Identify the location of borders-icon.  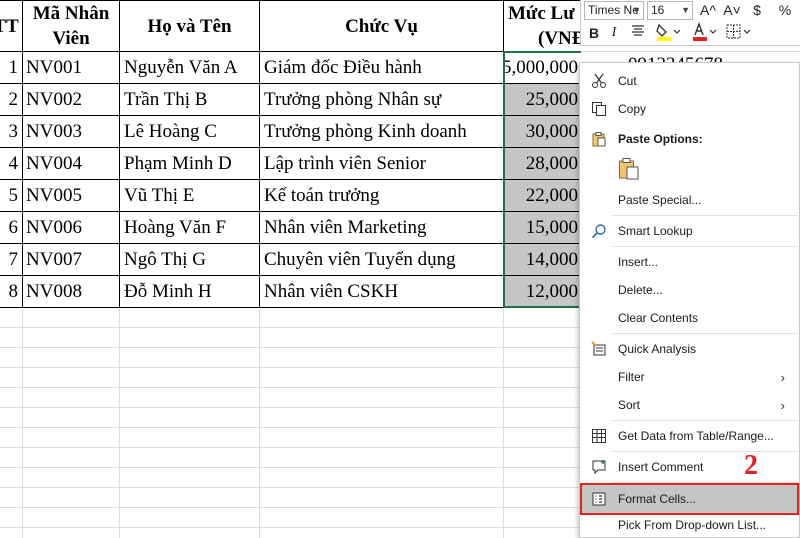
(738, 31).